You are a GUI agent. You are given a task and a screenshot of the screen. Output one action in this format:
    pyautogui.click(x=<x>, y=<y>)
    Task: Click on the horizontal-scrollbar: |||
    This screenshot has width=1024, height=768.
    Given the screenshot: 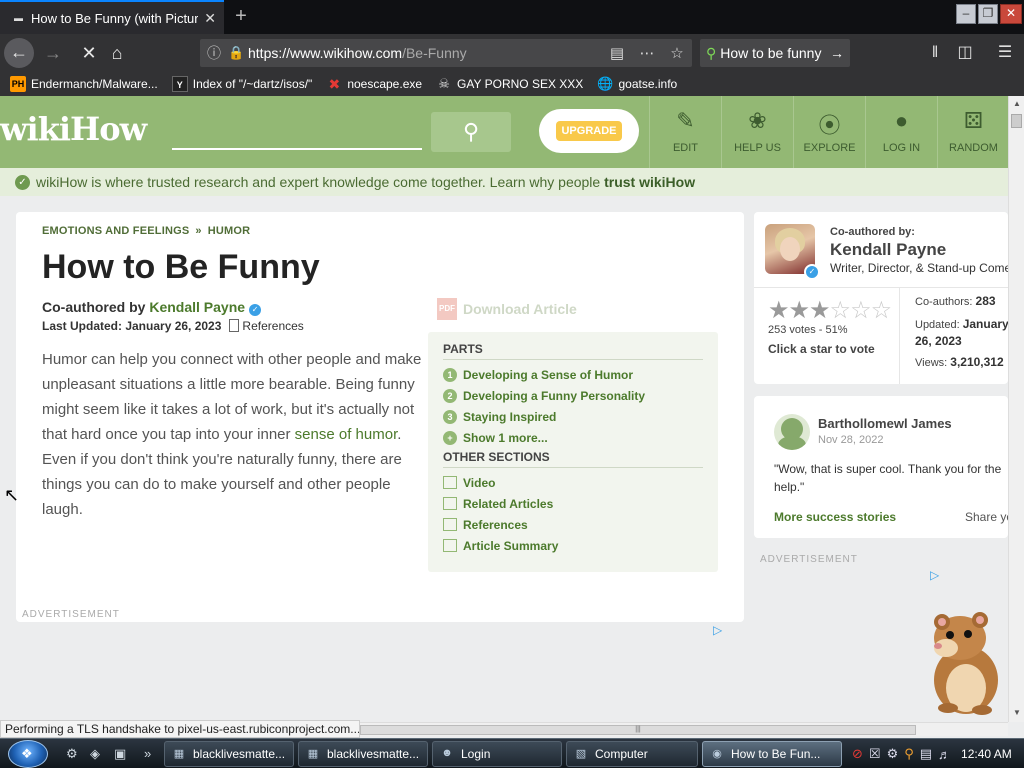 What is the action you would take?
    pyautogui.click(x=684, y=729)
    